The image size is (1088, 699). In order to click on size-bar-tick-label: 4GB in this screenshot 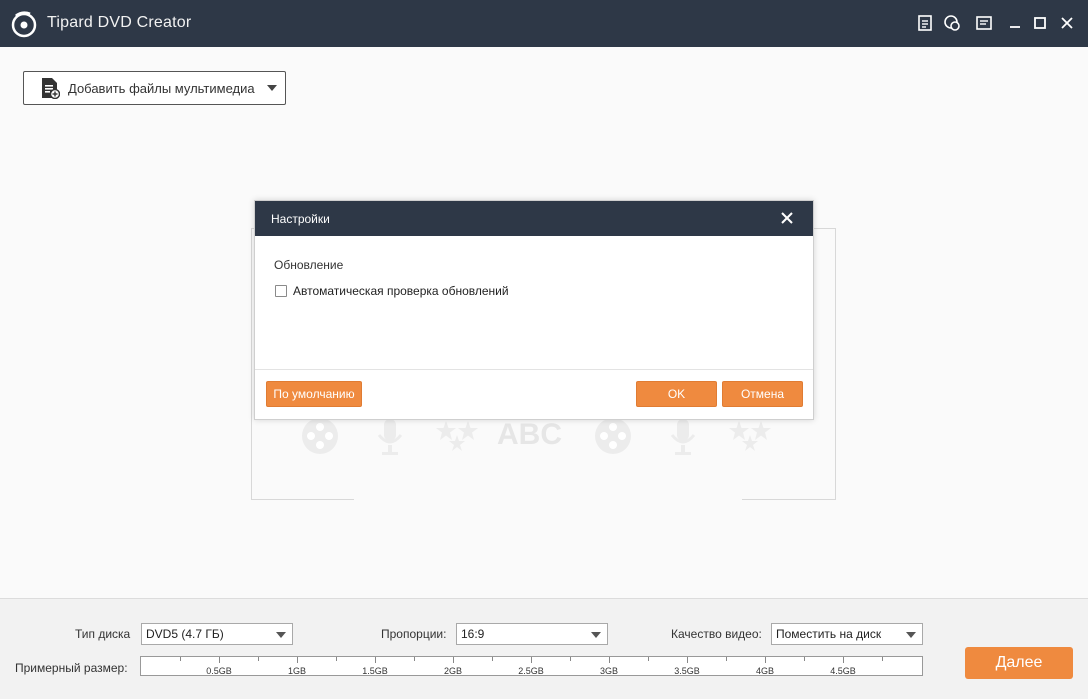, I will do `click(765, 671)`.